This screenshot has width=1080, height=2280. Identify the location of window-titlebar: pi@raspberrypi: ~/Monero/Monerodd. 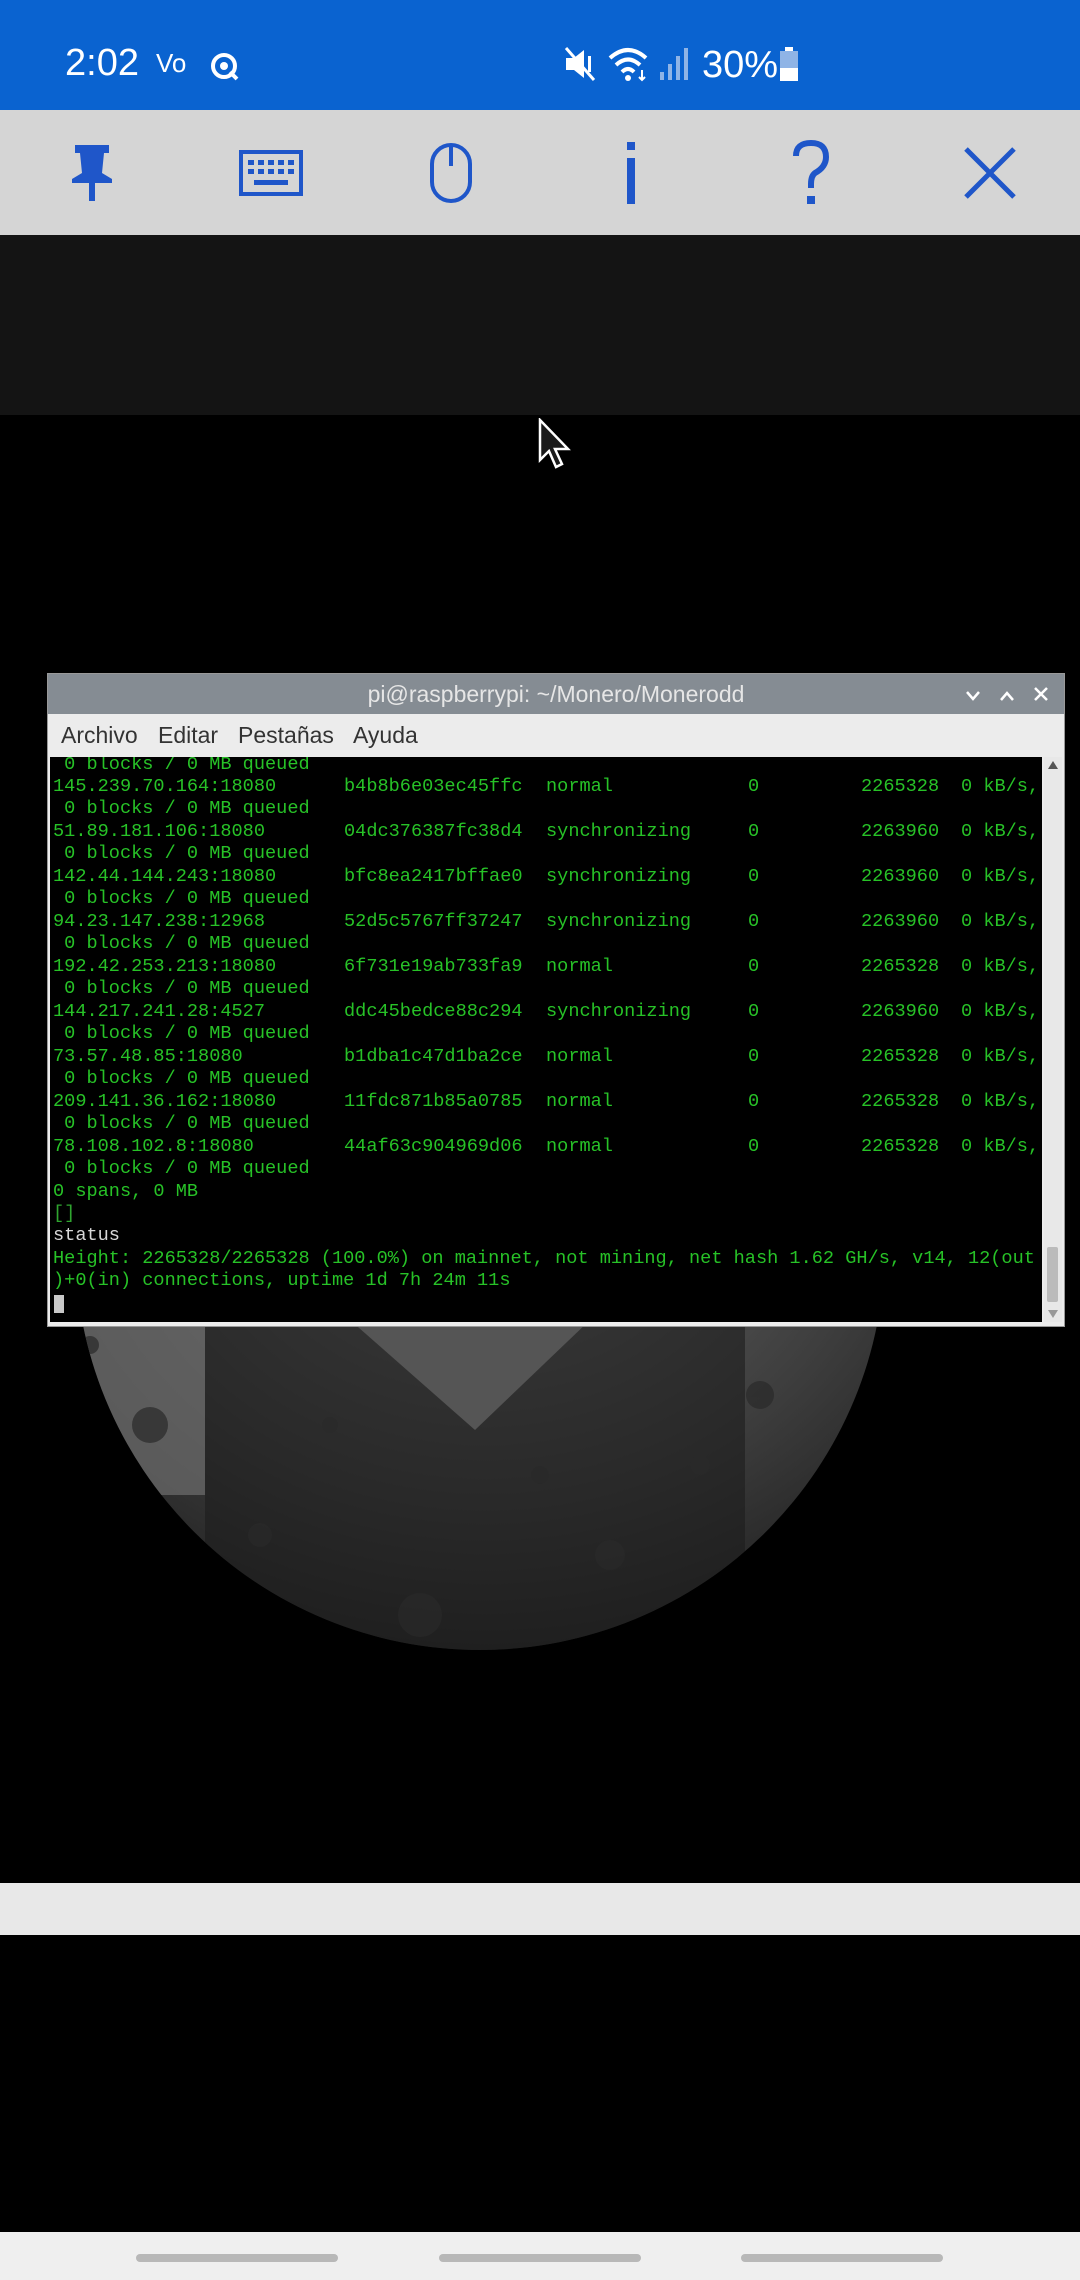
(556, 694).